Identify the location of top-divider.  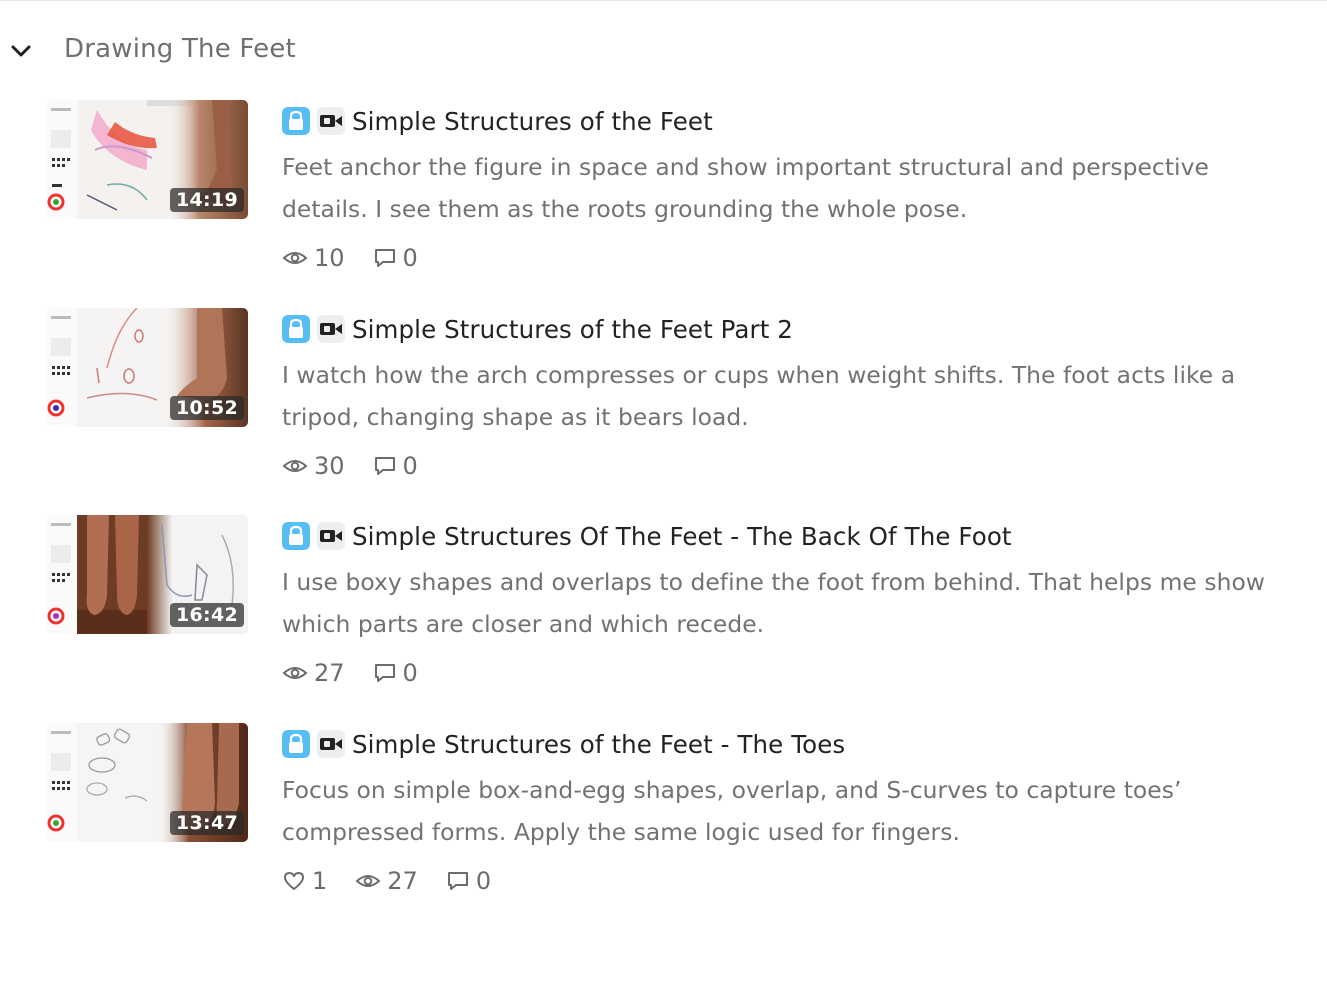
(663, 0).